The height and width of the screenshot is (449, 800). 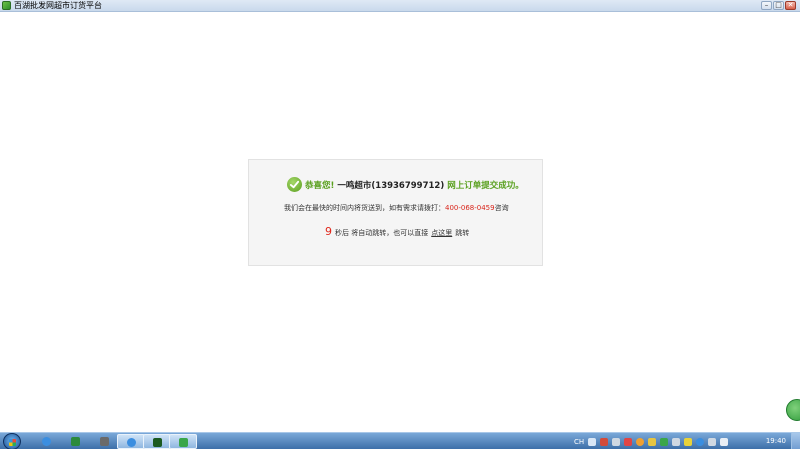 I want to click on taskbar-calculator, so click(x=105, y=441).